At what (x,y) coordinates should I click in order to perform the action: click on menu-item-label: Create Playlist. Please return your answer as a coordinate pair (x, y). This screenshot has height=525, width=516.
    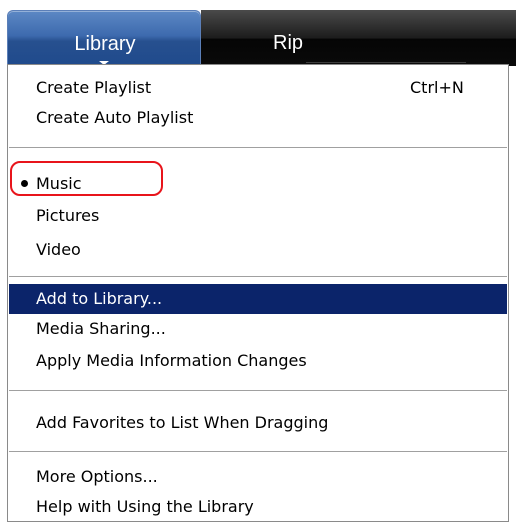
    Looking at the image, I should click on (94, 87).